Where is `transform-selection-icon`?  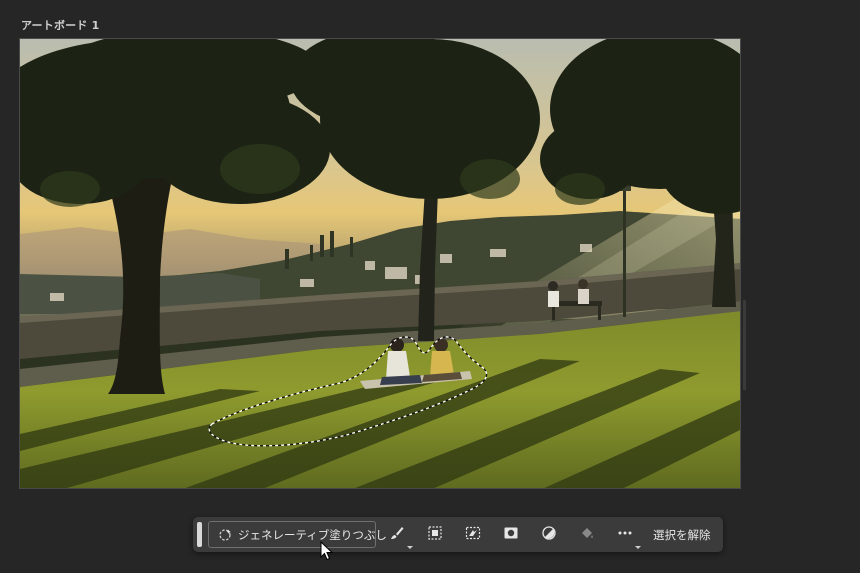 transform-selection-icon is located at coordinates (435, 535).